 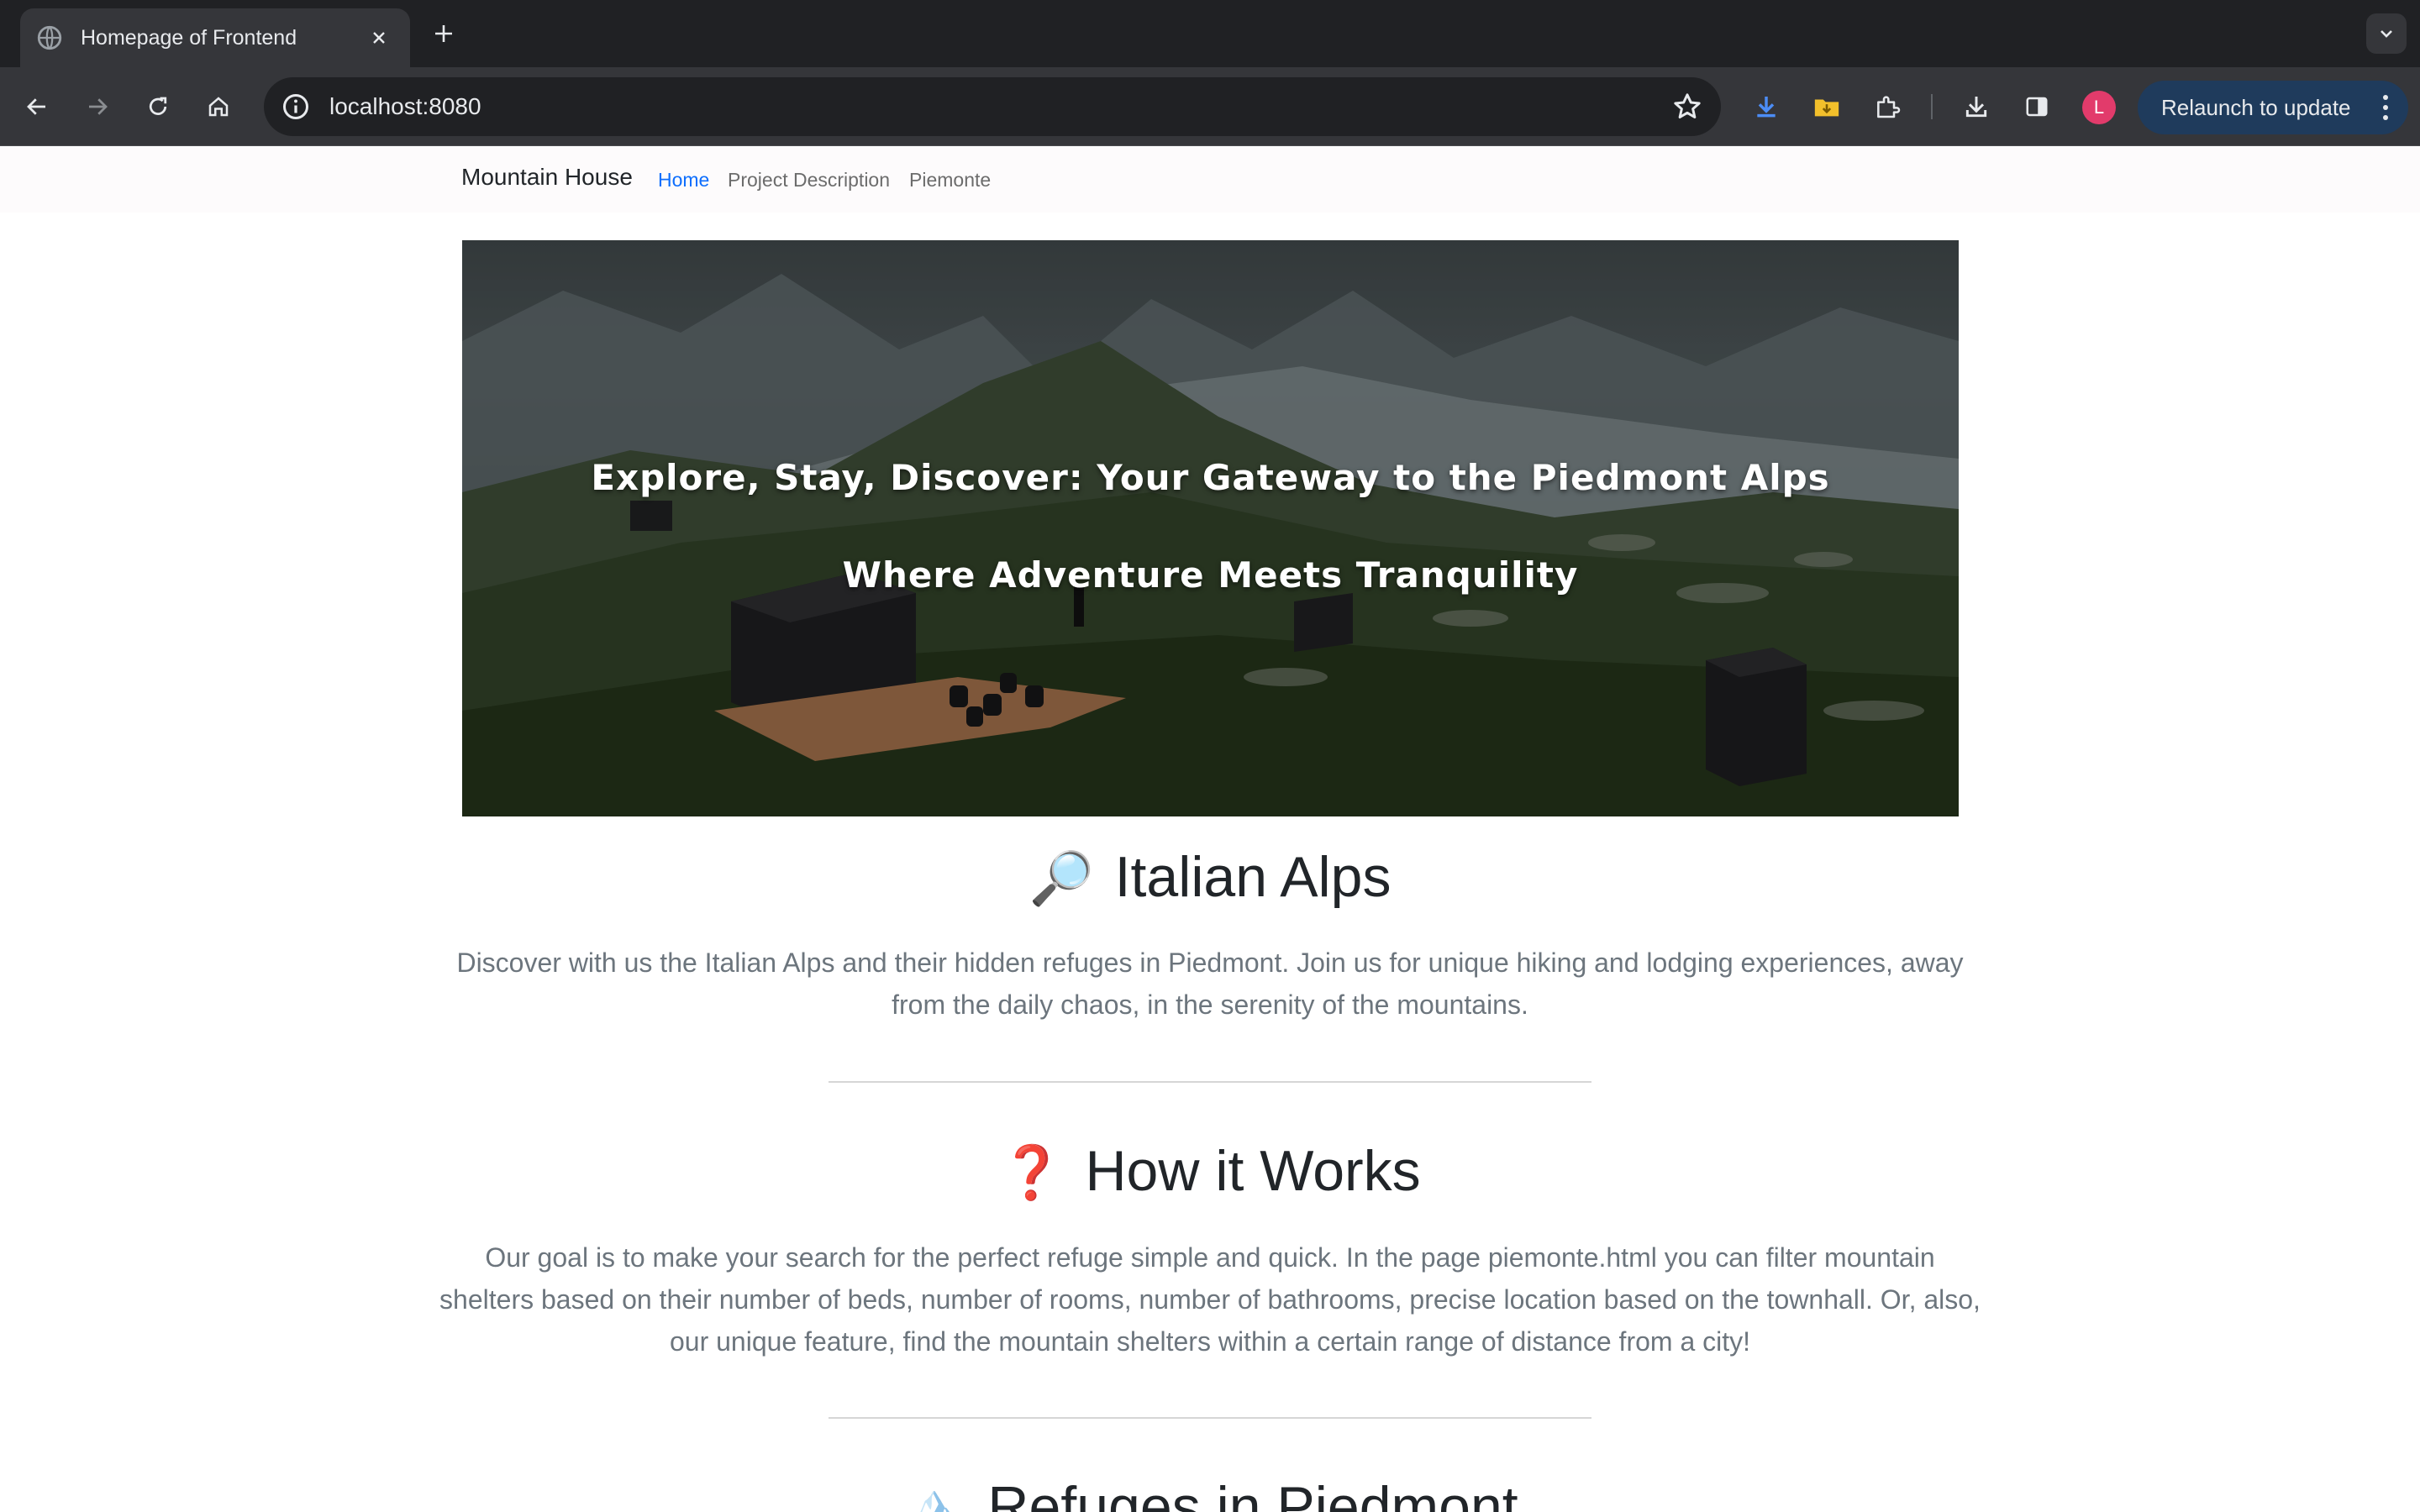 I want to click on relaunch-label: Relaunch to update, so click(x=2256, y=107).